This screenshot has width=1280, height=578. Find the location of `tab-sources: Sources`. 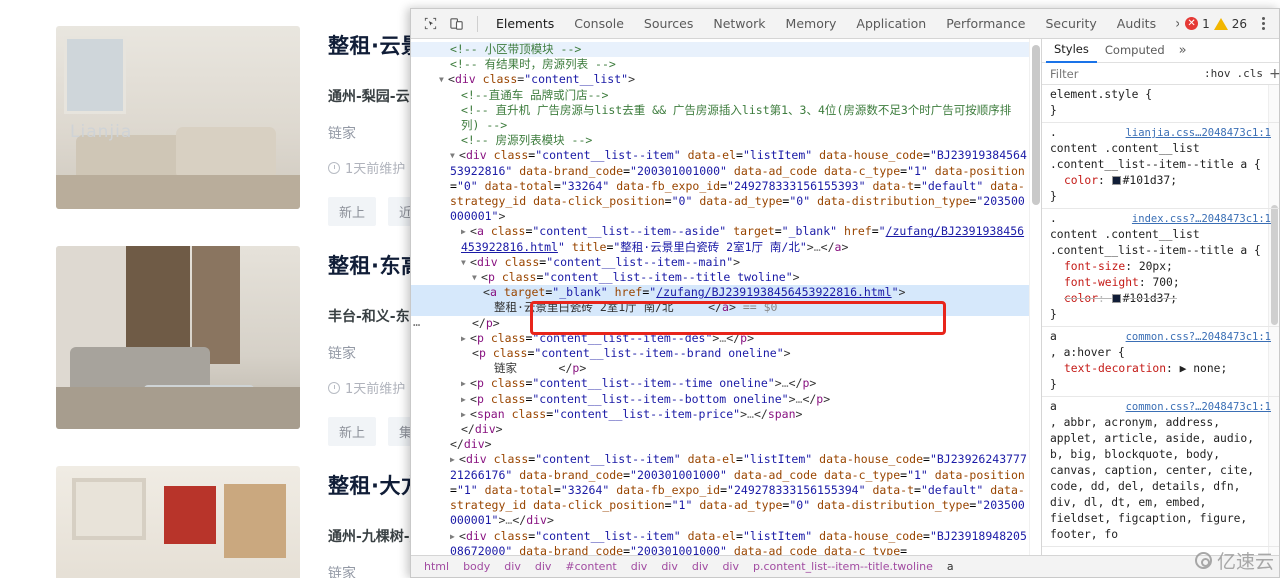

tab-sources: Sources is located at coordinates (668, 23).